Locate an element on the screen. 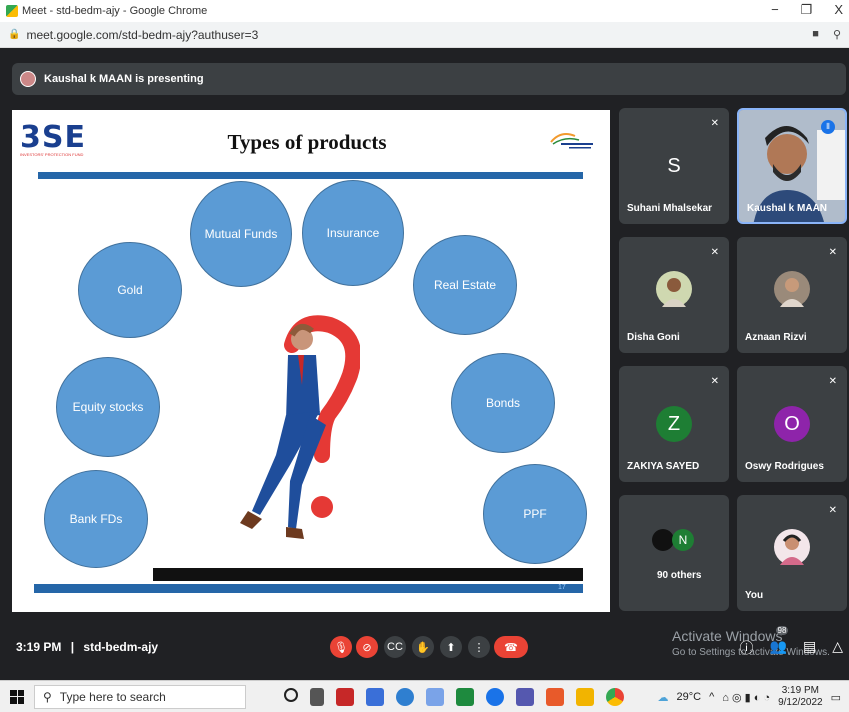 This screenshot has width=849, height=712. bubble-insurance: Insurance is located at coordinates (353, 233).